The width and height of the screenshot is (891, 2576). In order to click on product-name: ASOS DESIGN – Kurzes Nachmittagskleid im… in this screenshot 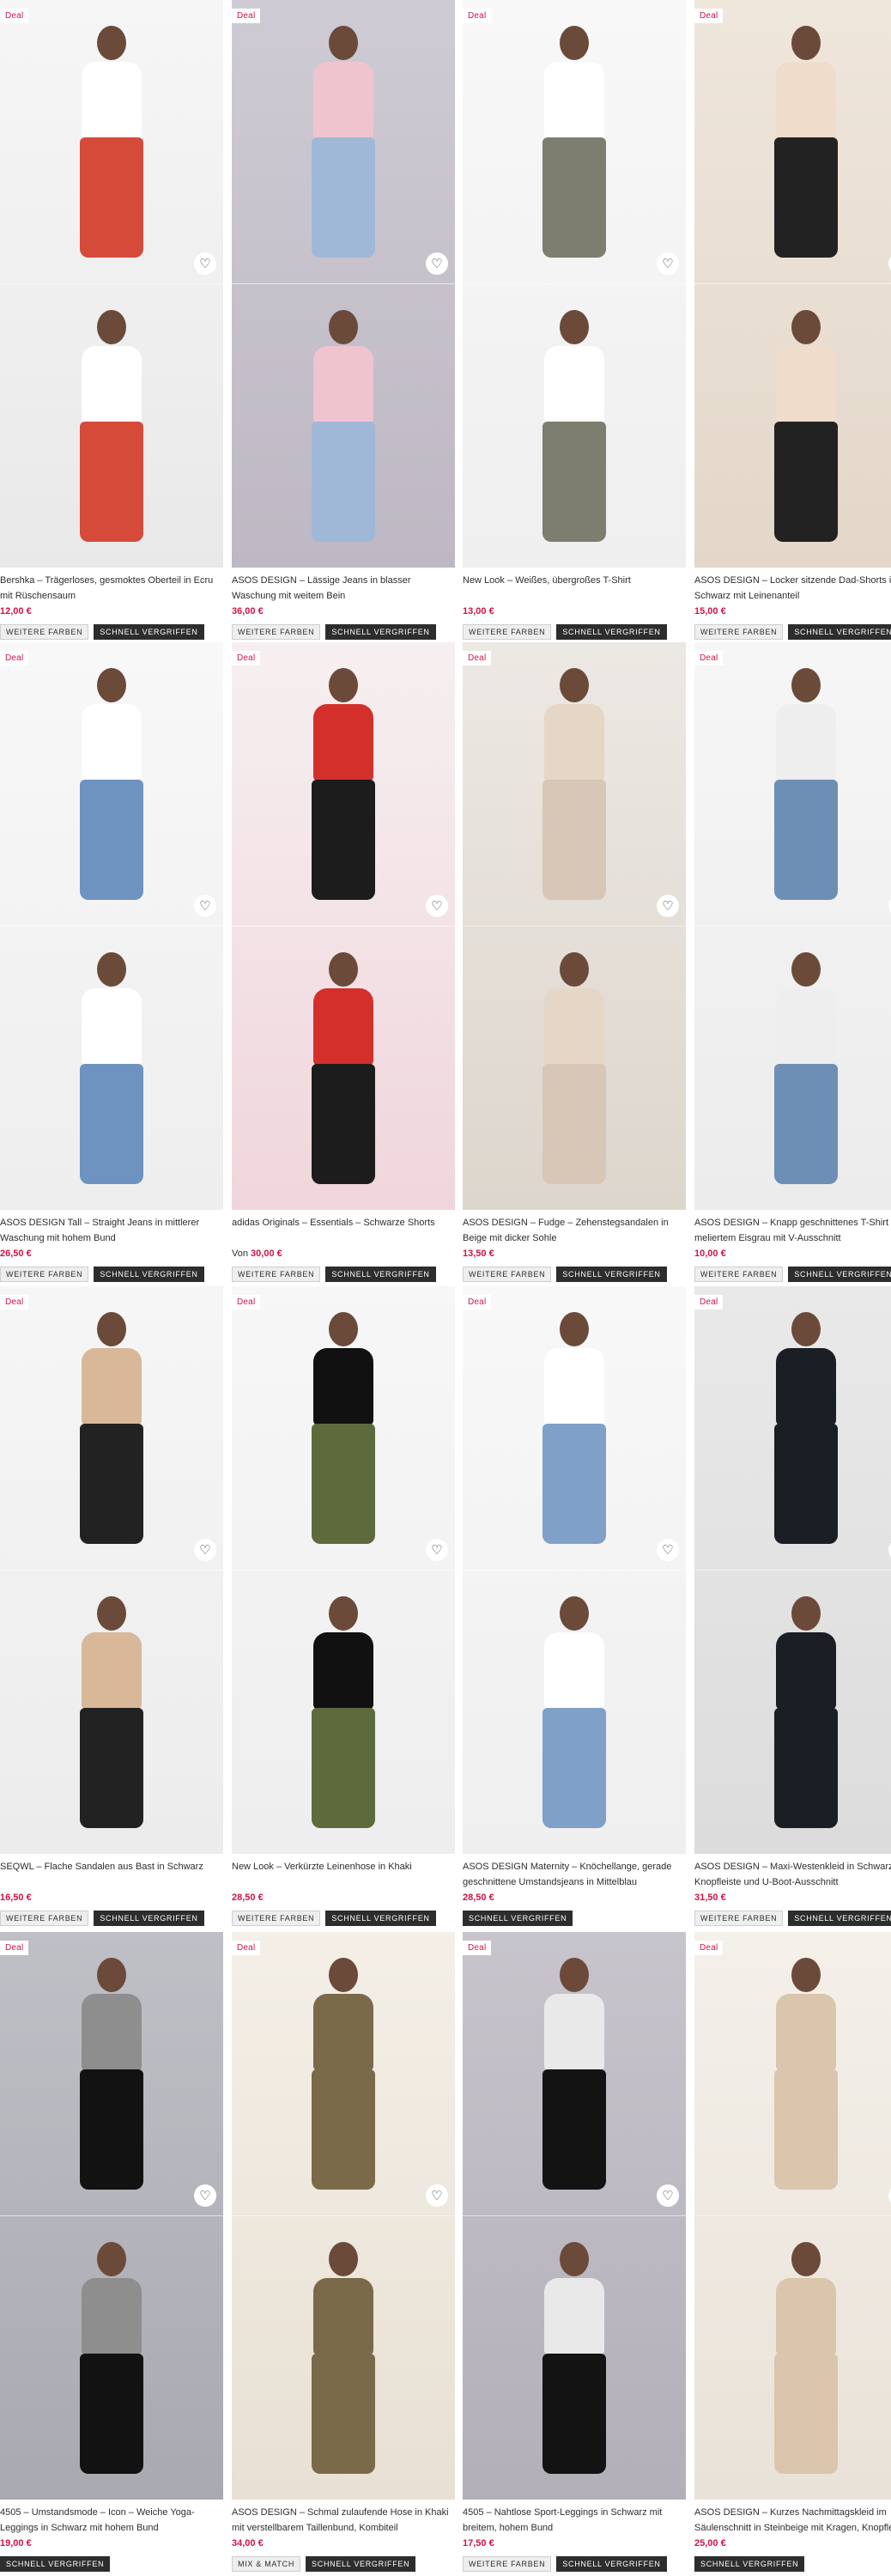, I will do `click(793, 2521)`.